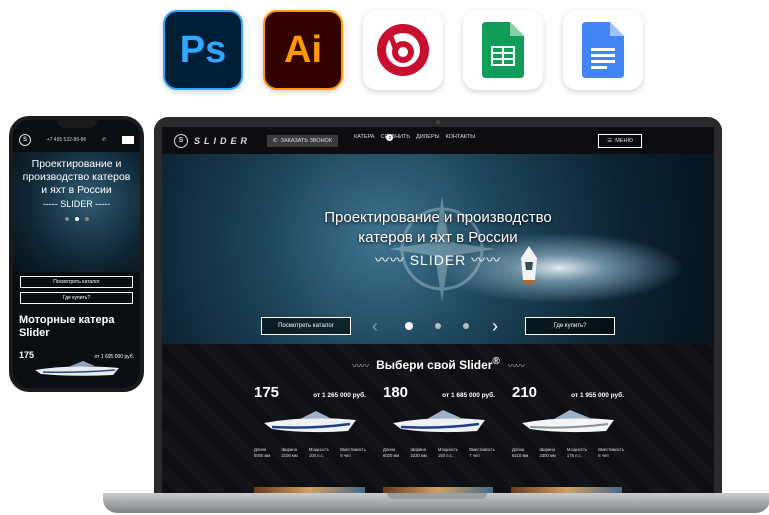 The width and height of the screenshot is (769, 515). I want to click on site-logo-mark: S, so click(181, 140).